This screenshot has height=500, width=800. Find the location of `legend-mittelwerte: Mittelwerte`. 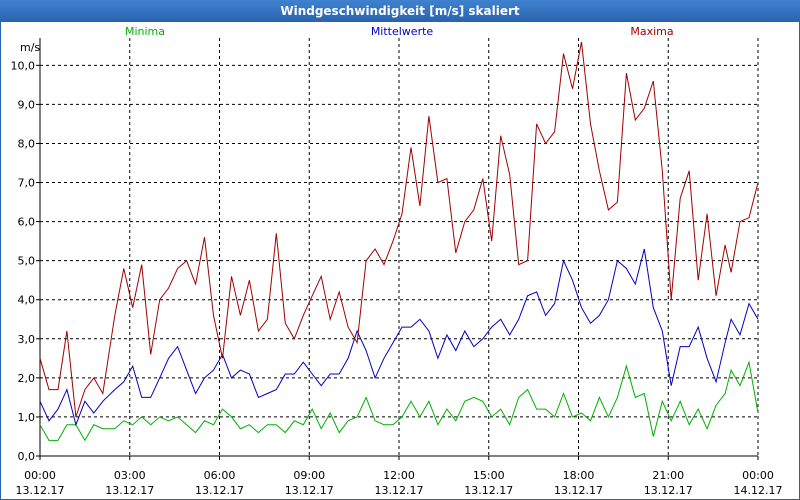

legend-mittelwerte: Mittelwerte is located at coordinates (402, 31).